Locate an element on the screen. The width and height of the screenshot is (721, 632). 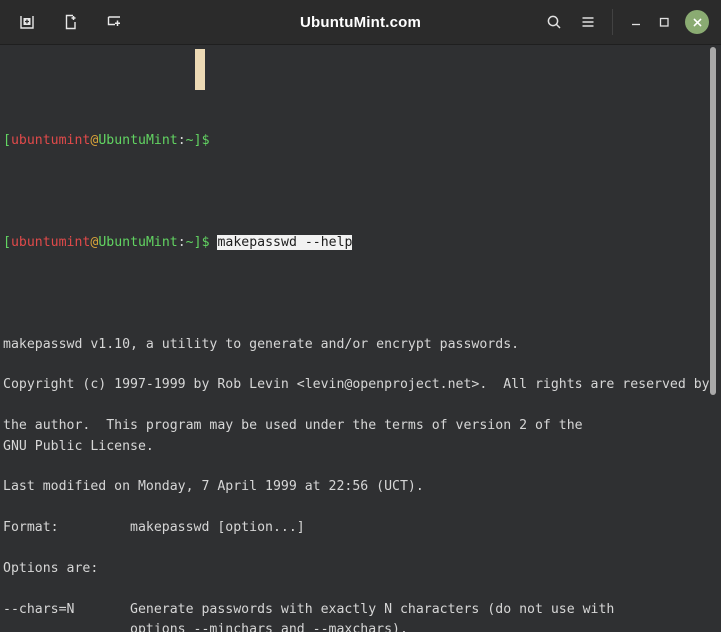
new-window-icon is located at coordinates (71, 22).